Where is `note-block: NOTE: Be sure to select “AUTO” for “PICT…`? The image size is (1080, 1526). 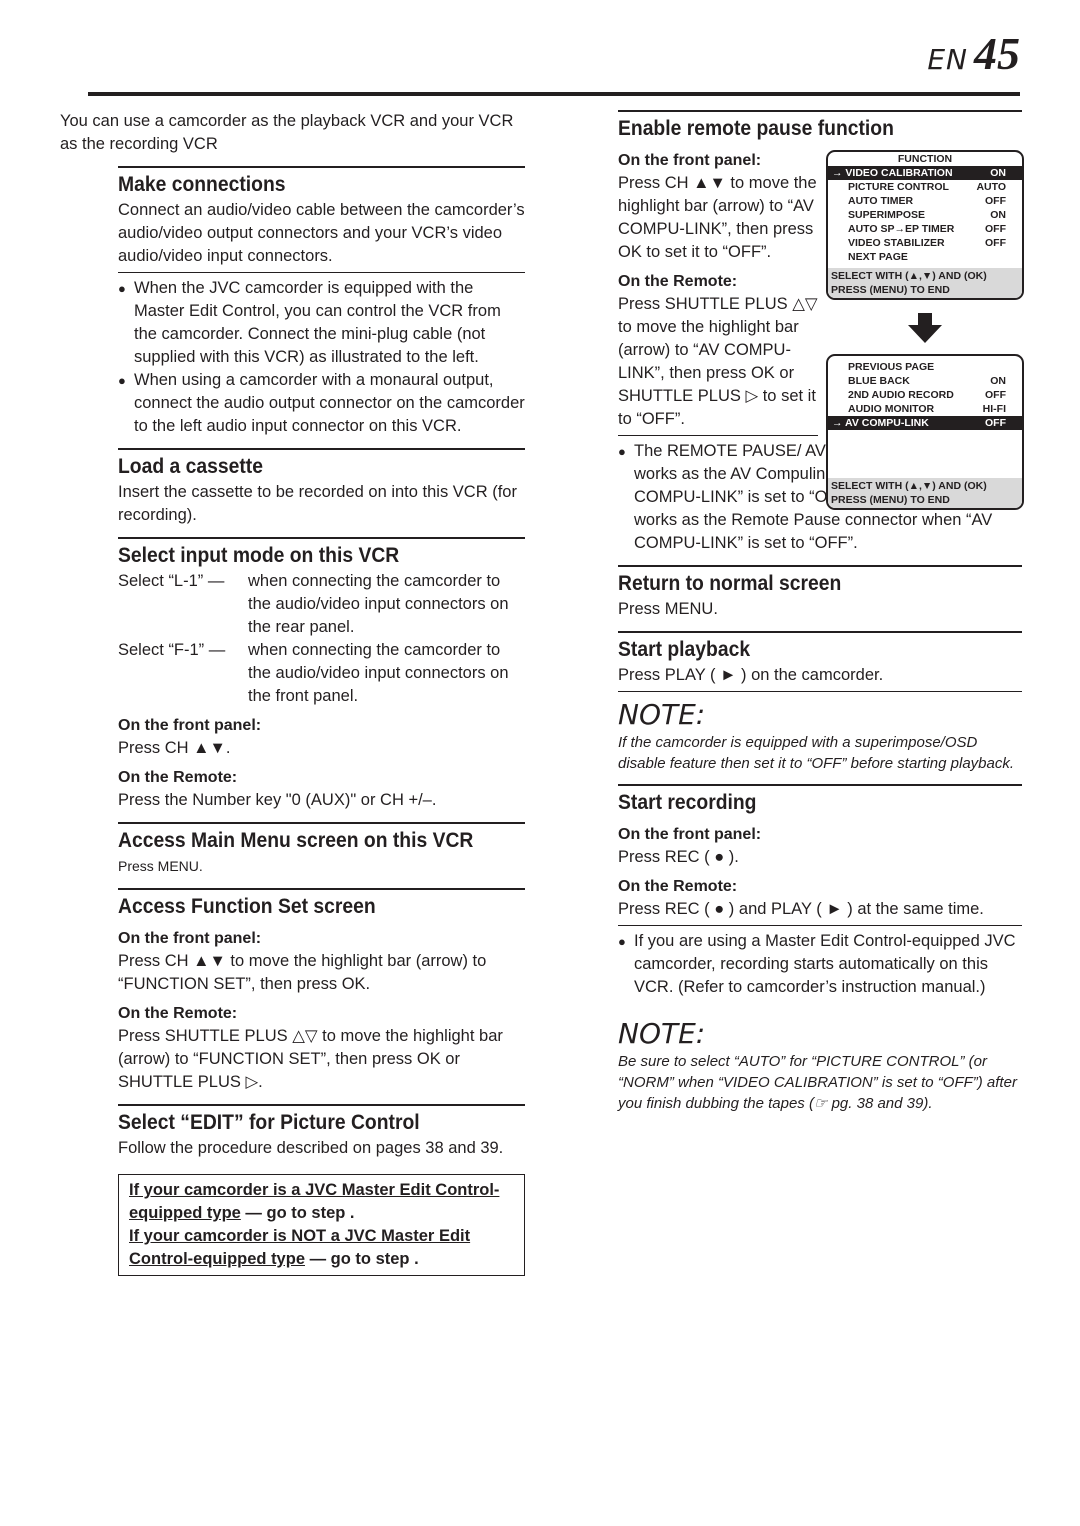 note-block: NOTE: Be sure to select “AUTO” for “PICT… is located at coordinates (820, 1065).